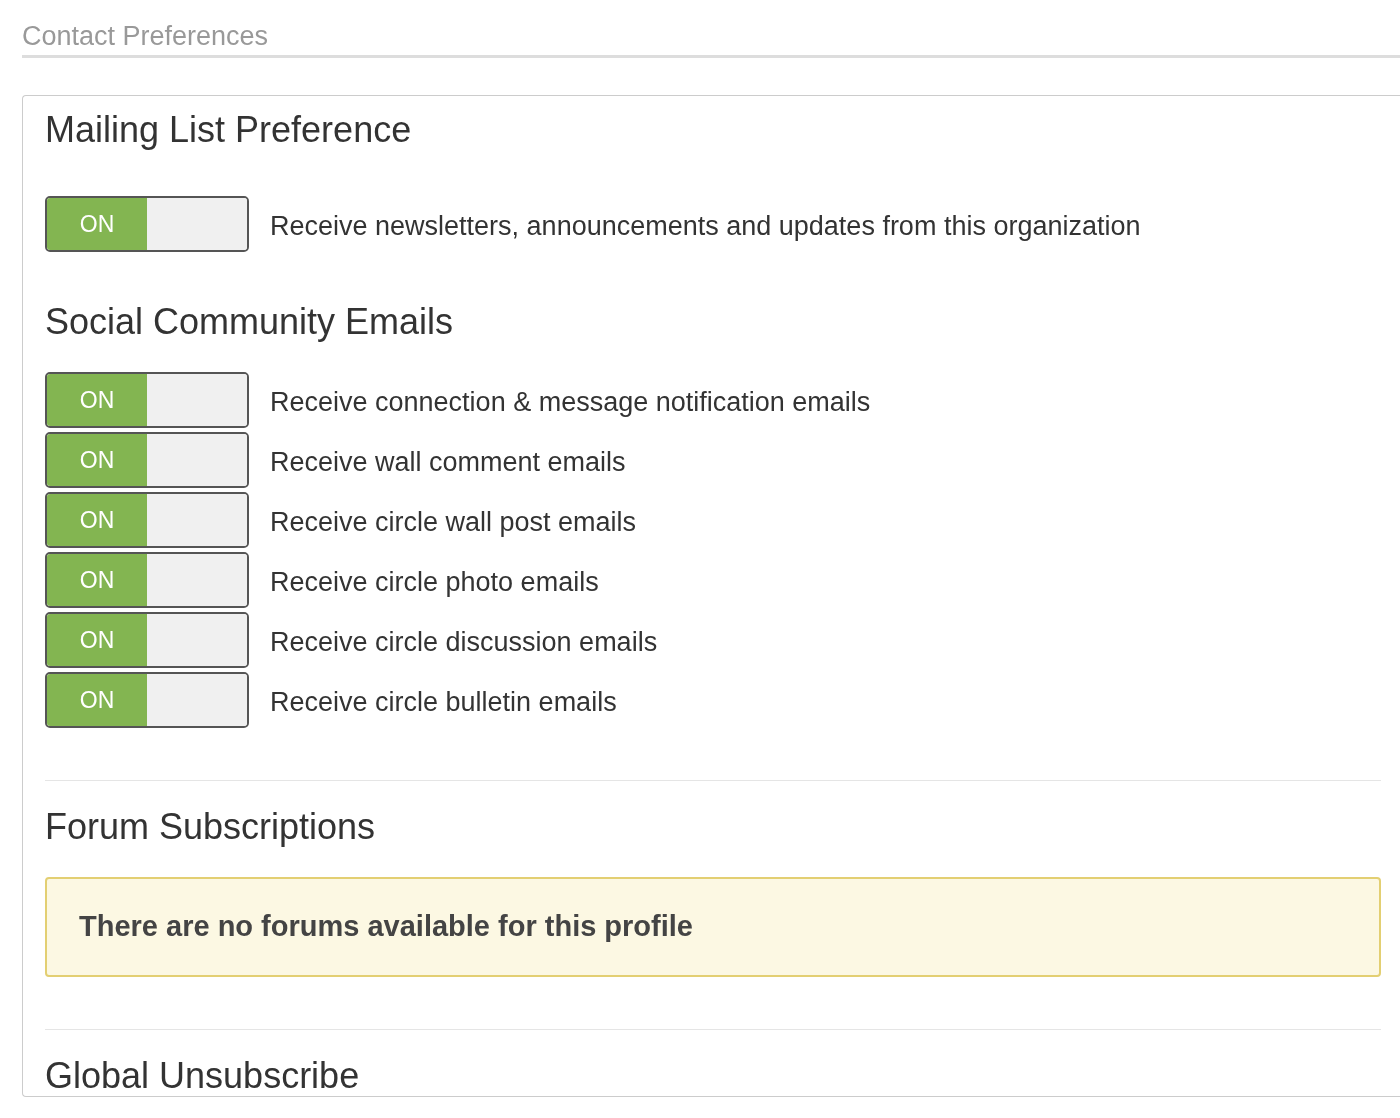  I want to click on toggle-label: Receive circle wall post emails, so click(453, 522).